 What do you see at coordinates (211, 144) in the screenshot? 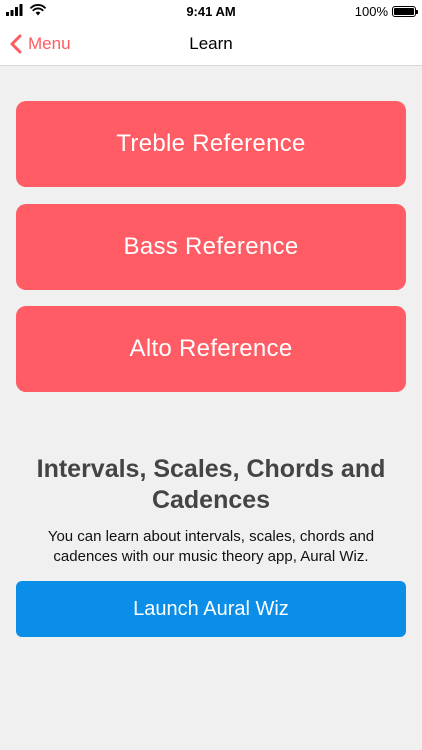
I see `treble-reference-button: Treble Reference` at bounding box center [211, 144].